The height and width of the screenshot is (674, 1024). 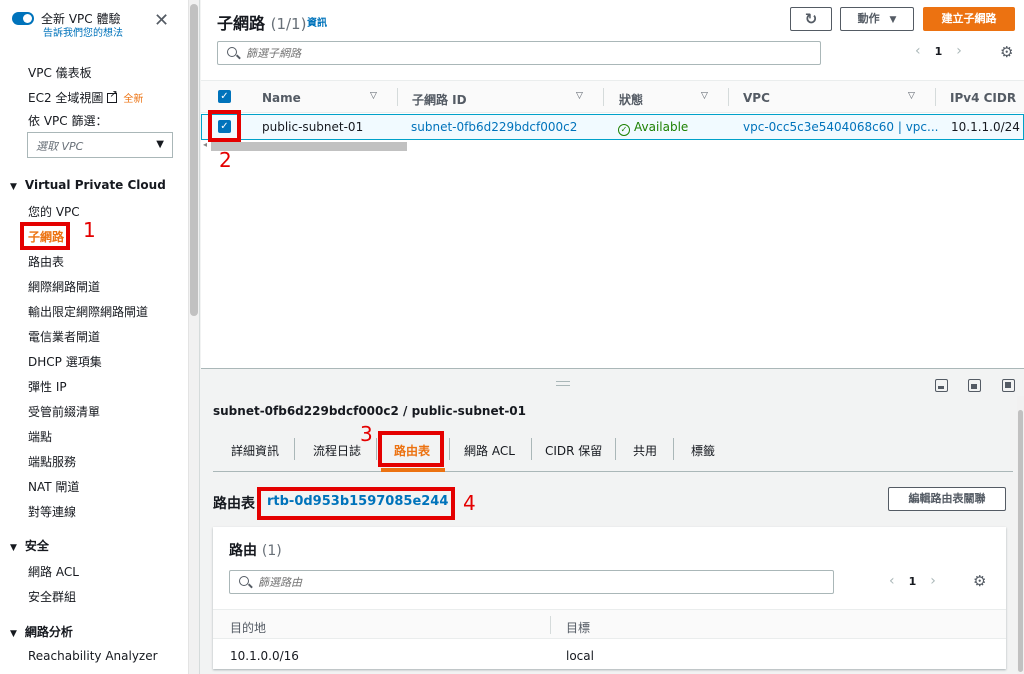 I want to click on cell-name: public-subnet-01, so click(x=313, y=127).